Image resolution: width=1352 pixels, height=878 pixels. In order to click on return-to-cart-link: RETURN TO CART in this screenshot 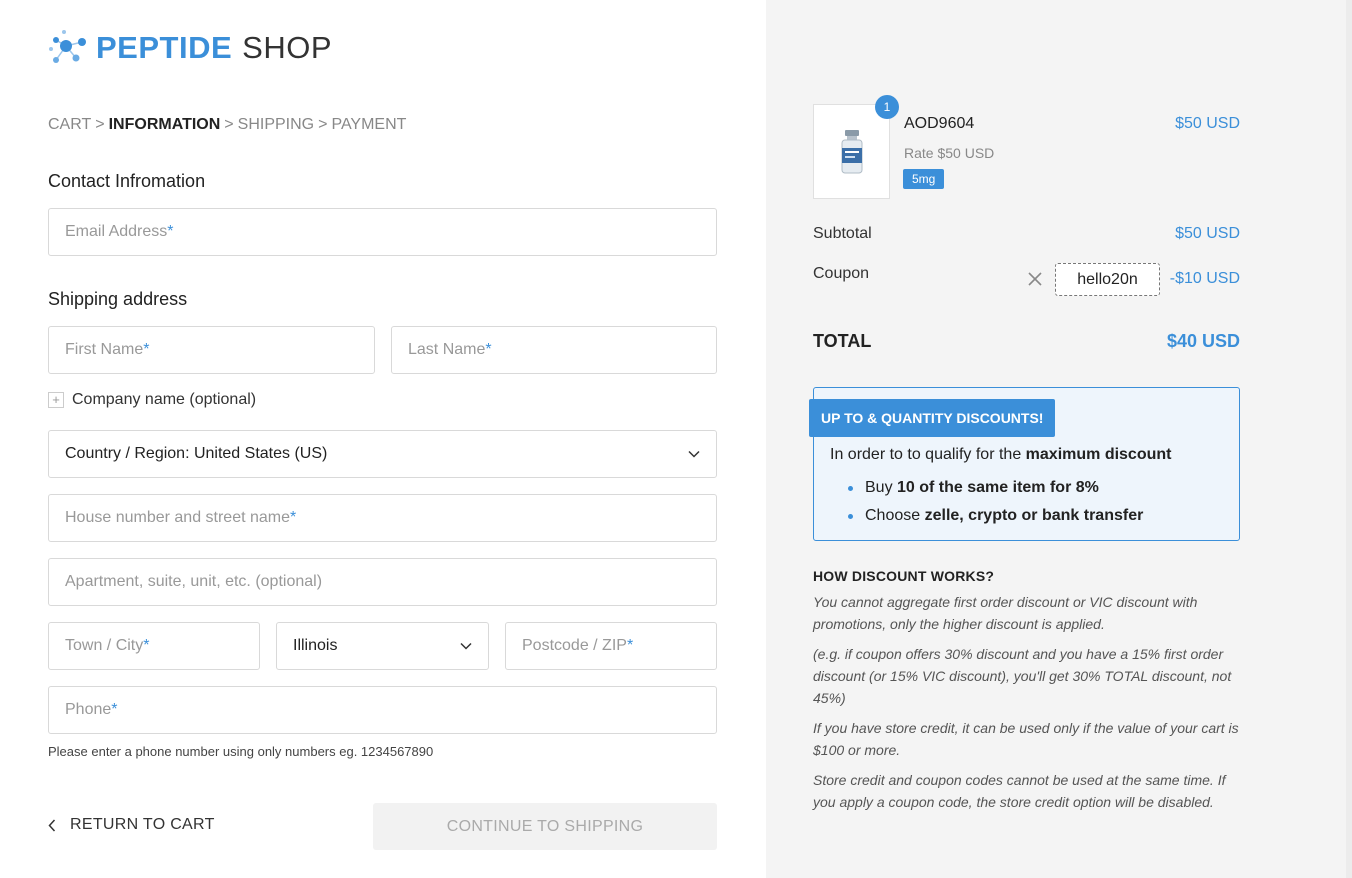, I will do `click(131, 825)`.